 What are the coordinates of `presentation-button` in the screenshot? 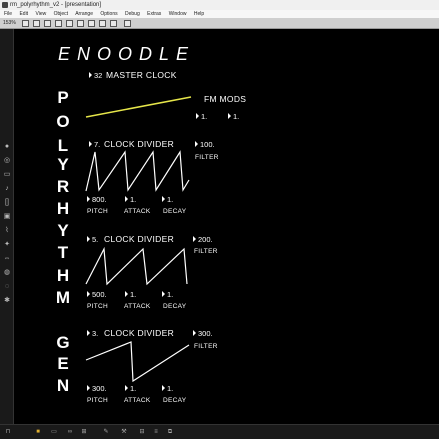 It's located at (36, 23).